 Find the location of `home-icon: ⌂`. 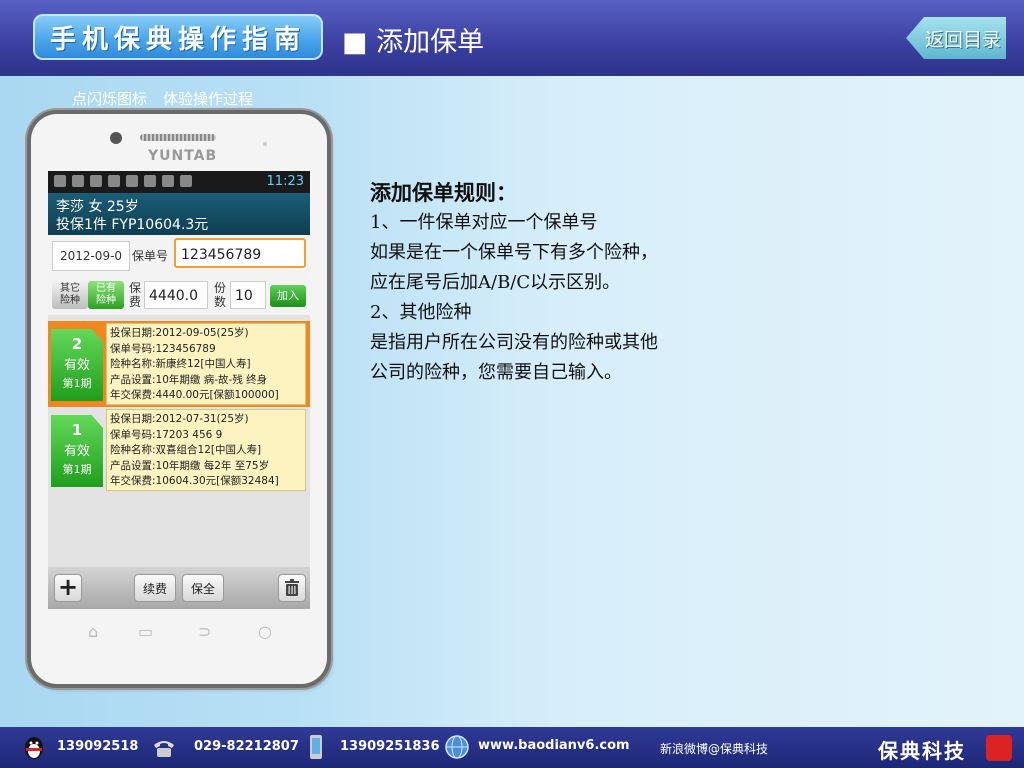

home-icon: ⌂ is located at coordinates (93, 631).